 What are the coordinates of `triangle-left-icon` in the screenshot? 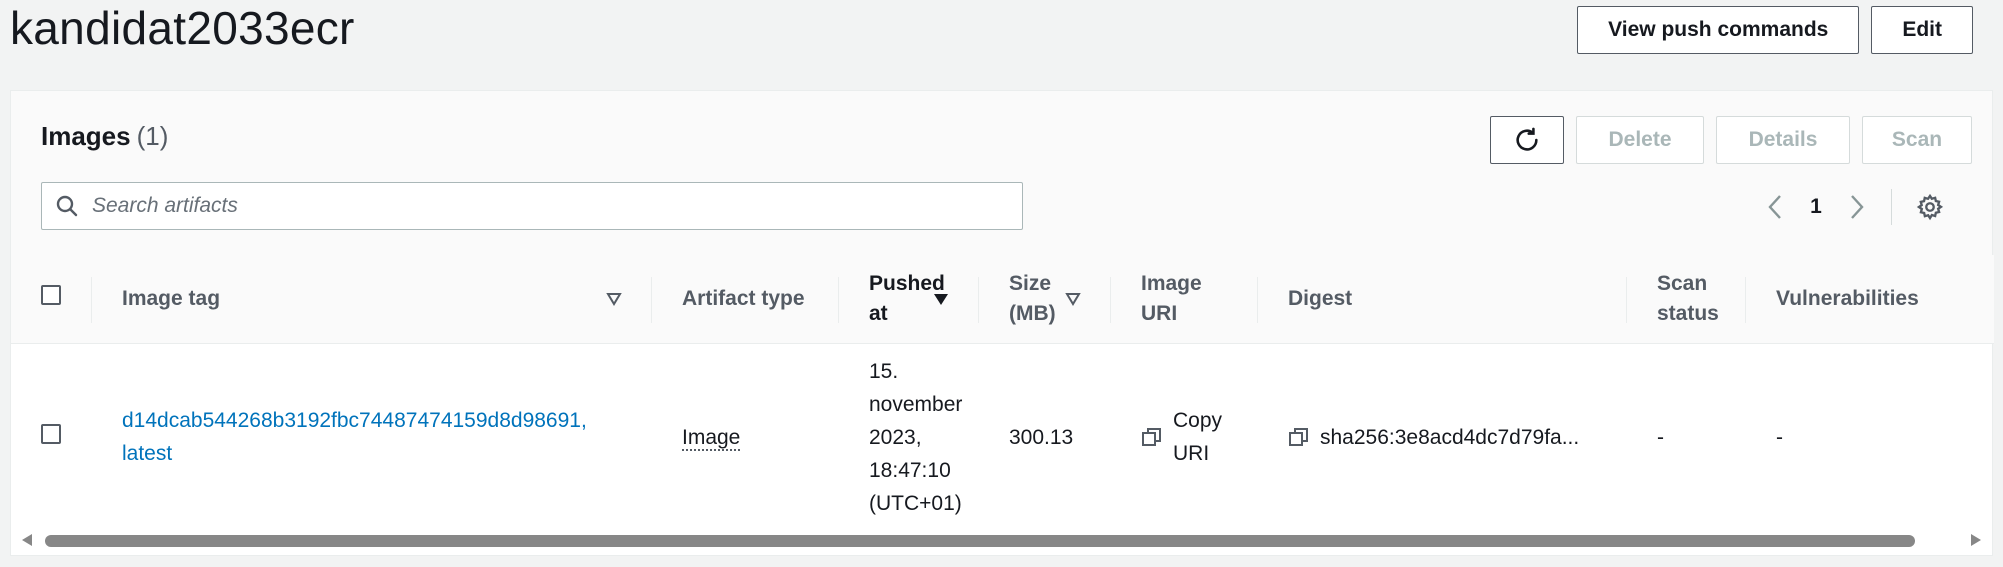 It's located at (27, 540).